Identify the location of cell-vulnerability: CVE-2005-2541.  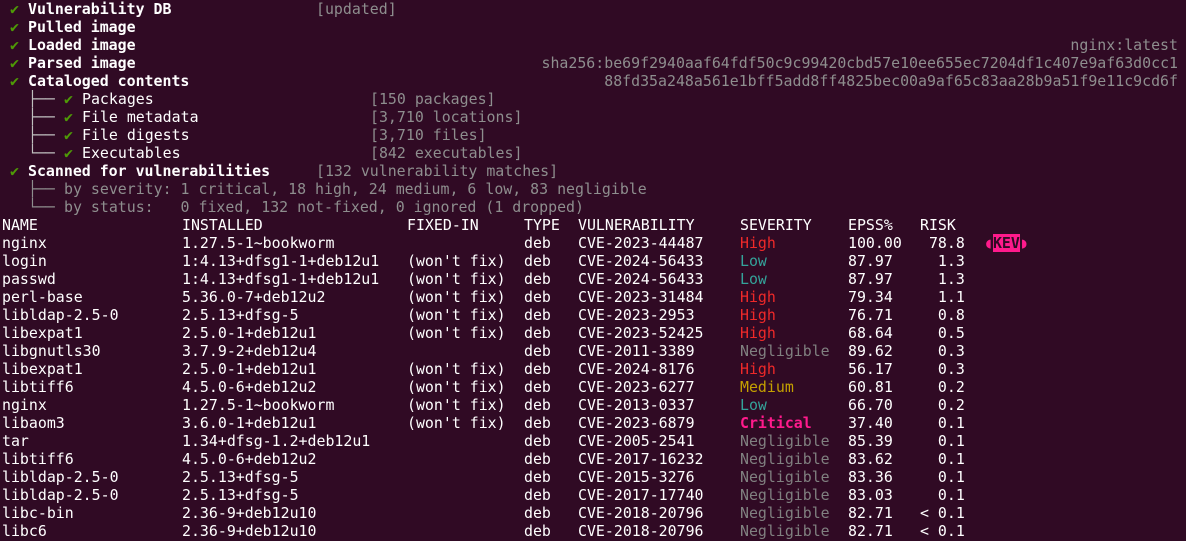
(636, 441).